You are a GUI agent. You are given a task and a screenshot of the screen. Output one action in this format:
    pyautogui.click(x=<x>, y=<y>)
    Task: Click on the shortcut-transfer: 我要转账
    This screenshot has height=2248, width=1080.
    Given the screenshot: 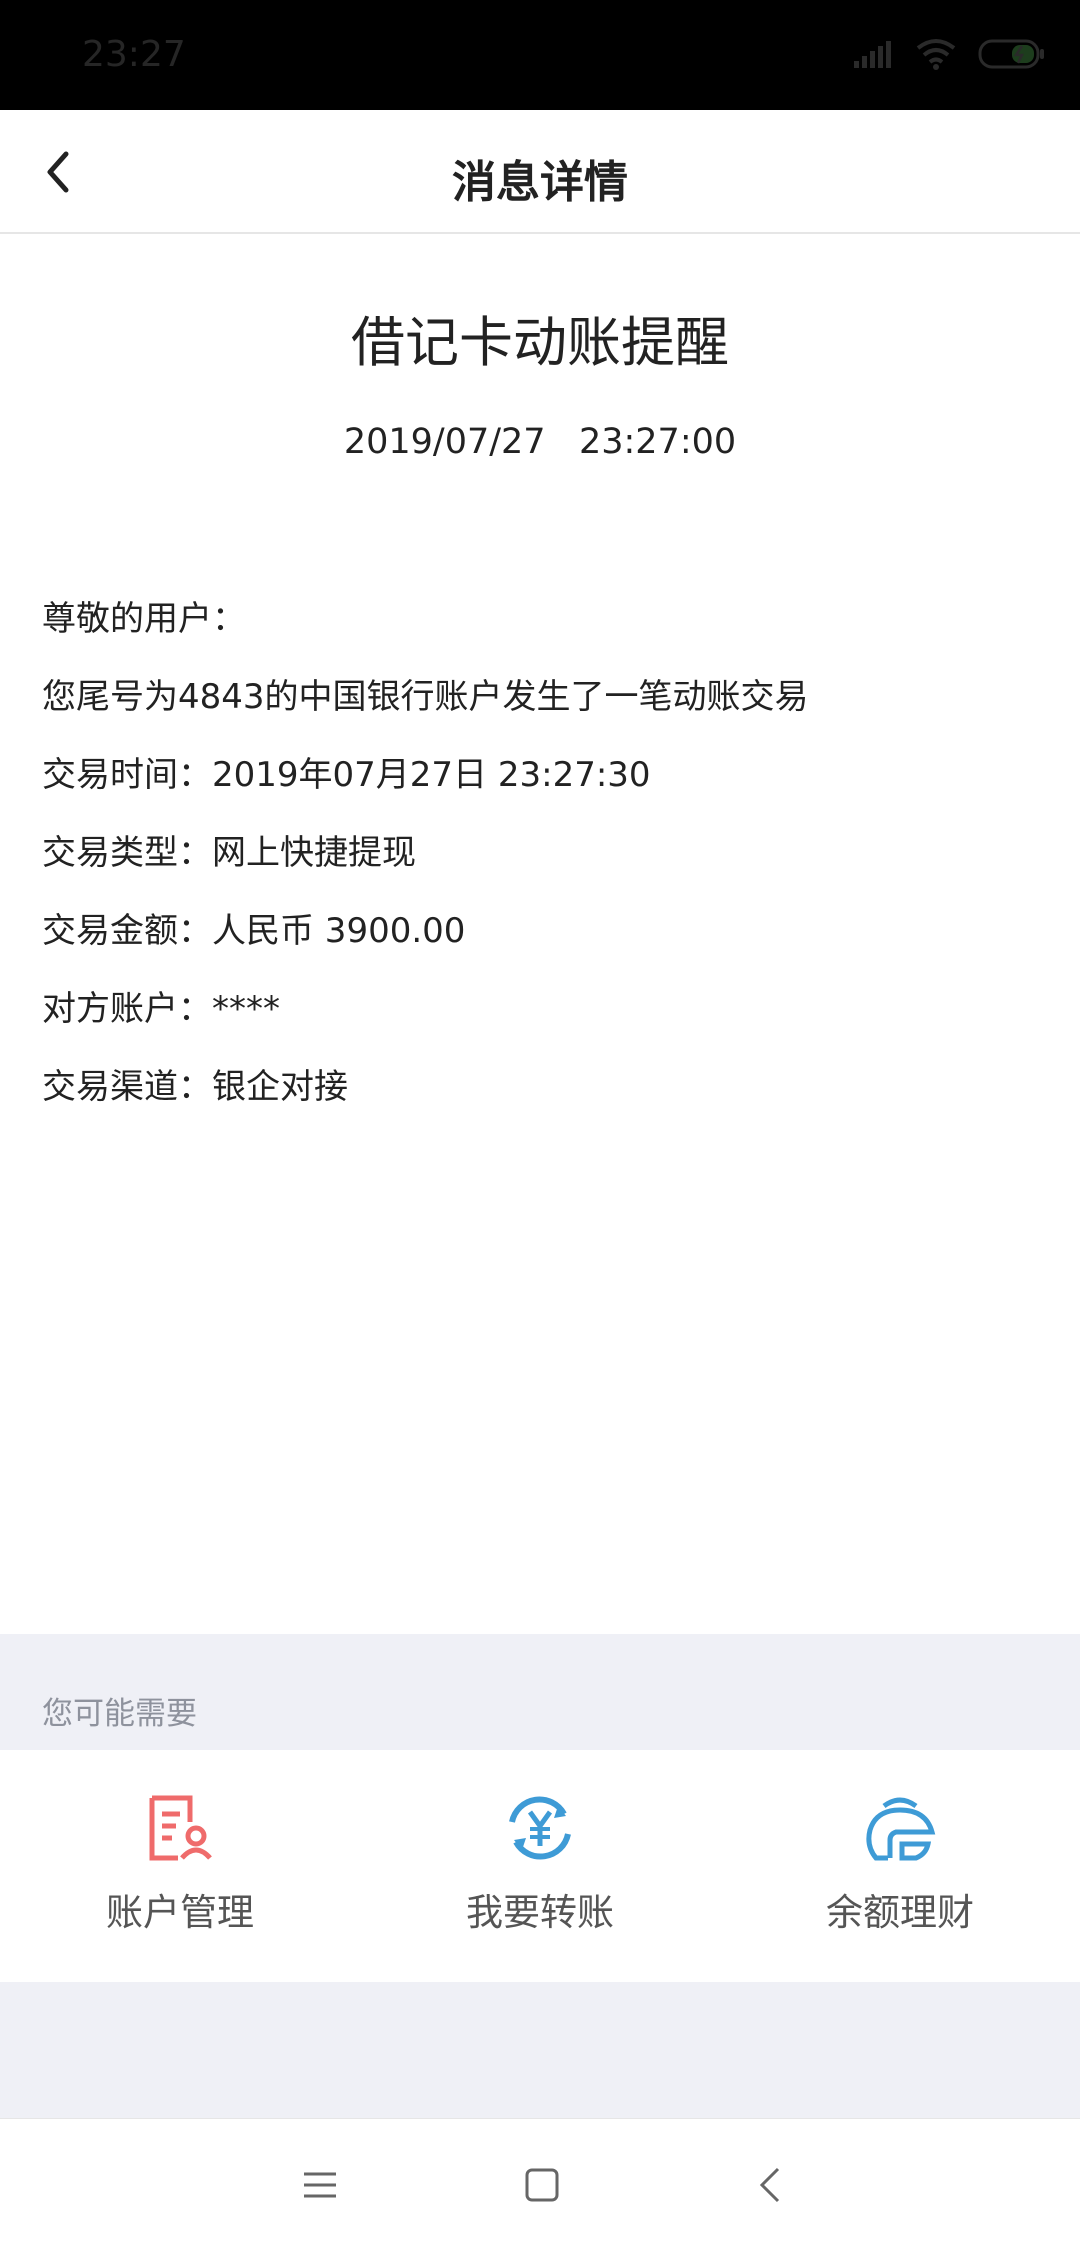 What is the action you would take?
    pyautogui.click(x=540, y=1866)
    